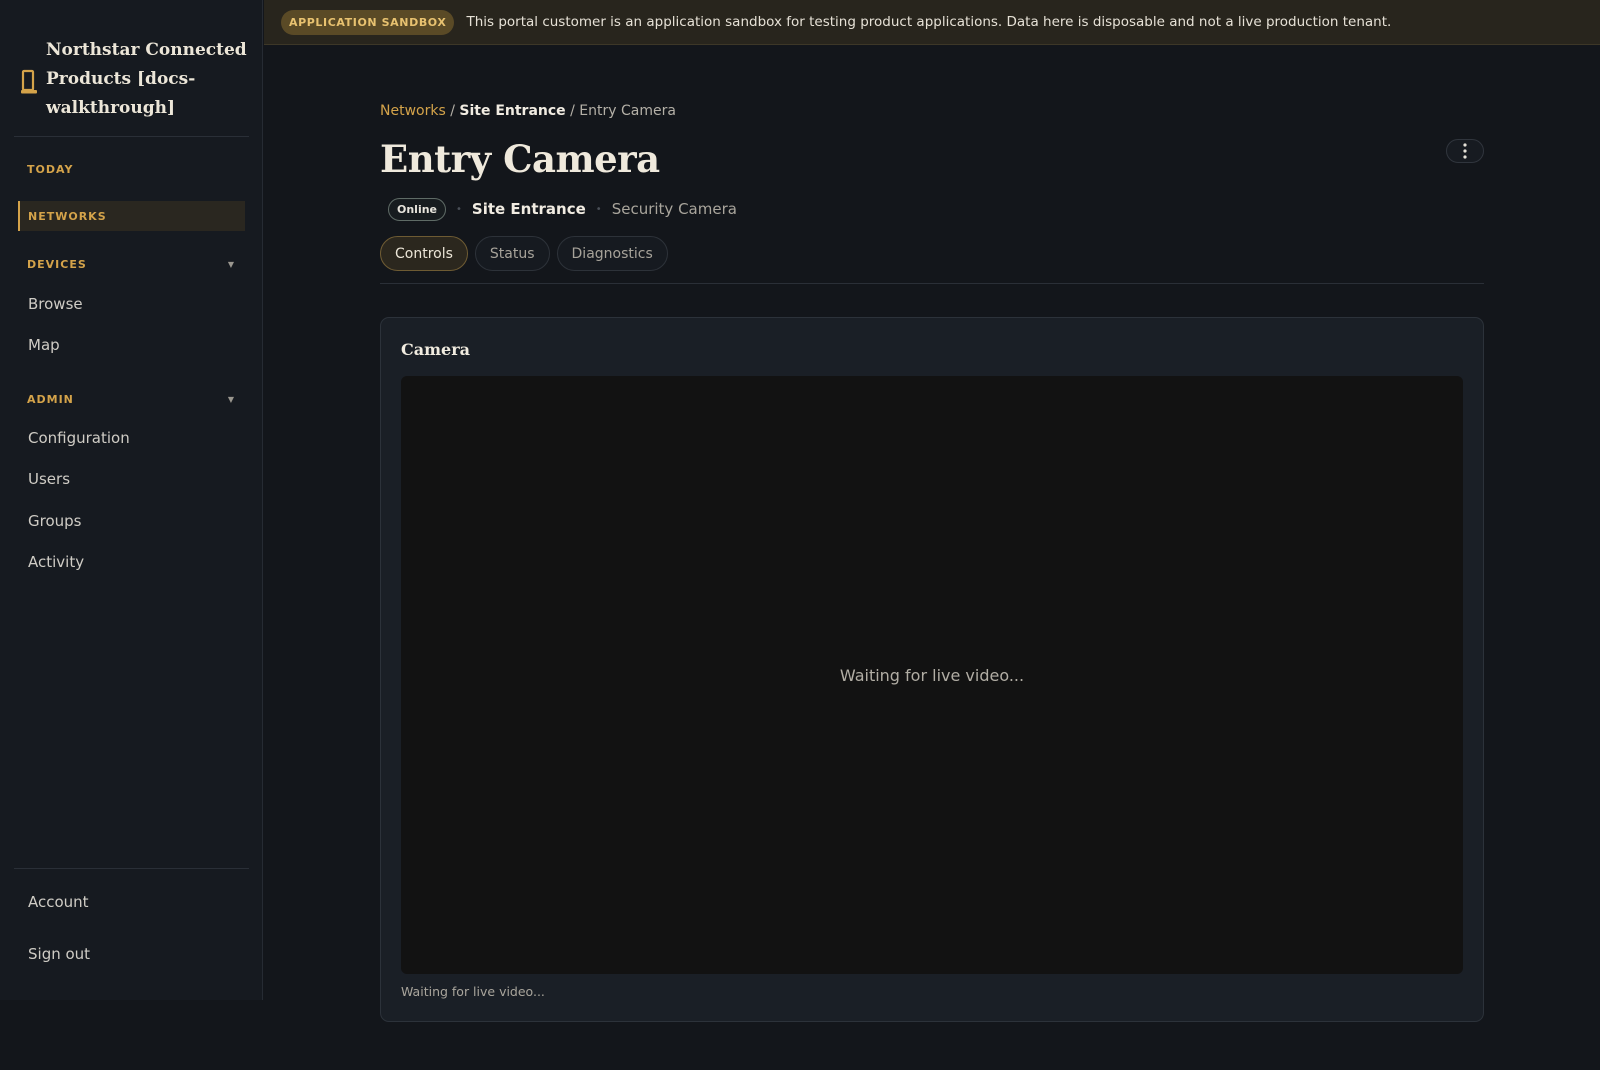 This screenshot has width=1600, height=1070. I want to click on sidebar-section-devices: DEVICES ▼, so click(131, 264).